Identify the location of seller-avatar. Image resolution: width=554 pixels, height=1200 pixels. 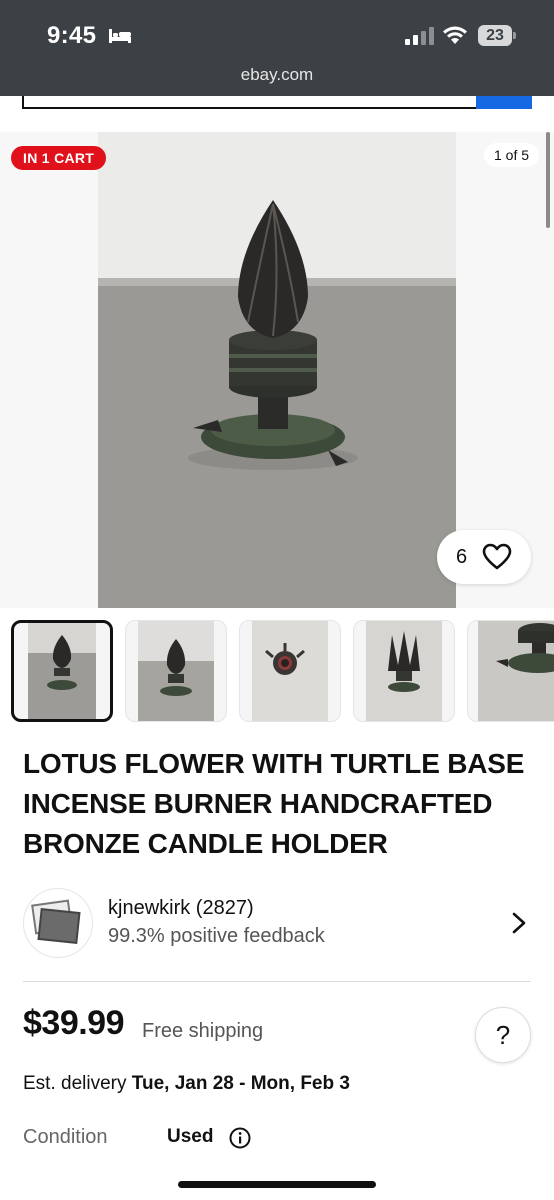
(58, 923).